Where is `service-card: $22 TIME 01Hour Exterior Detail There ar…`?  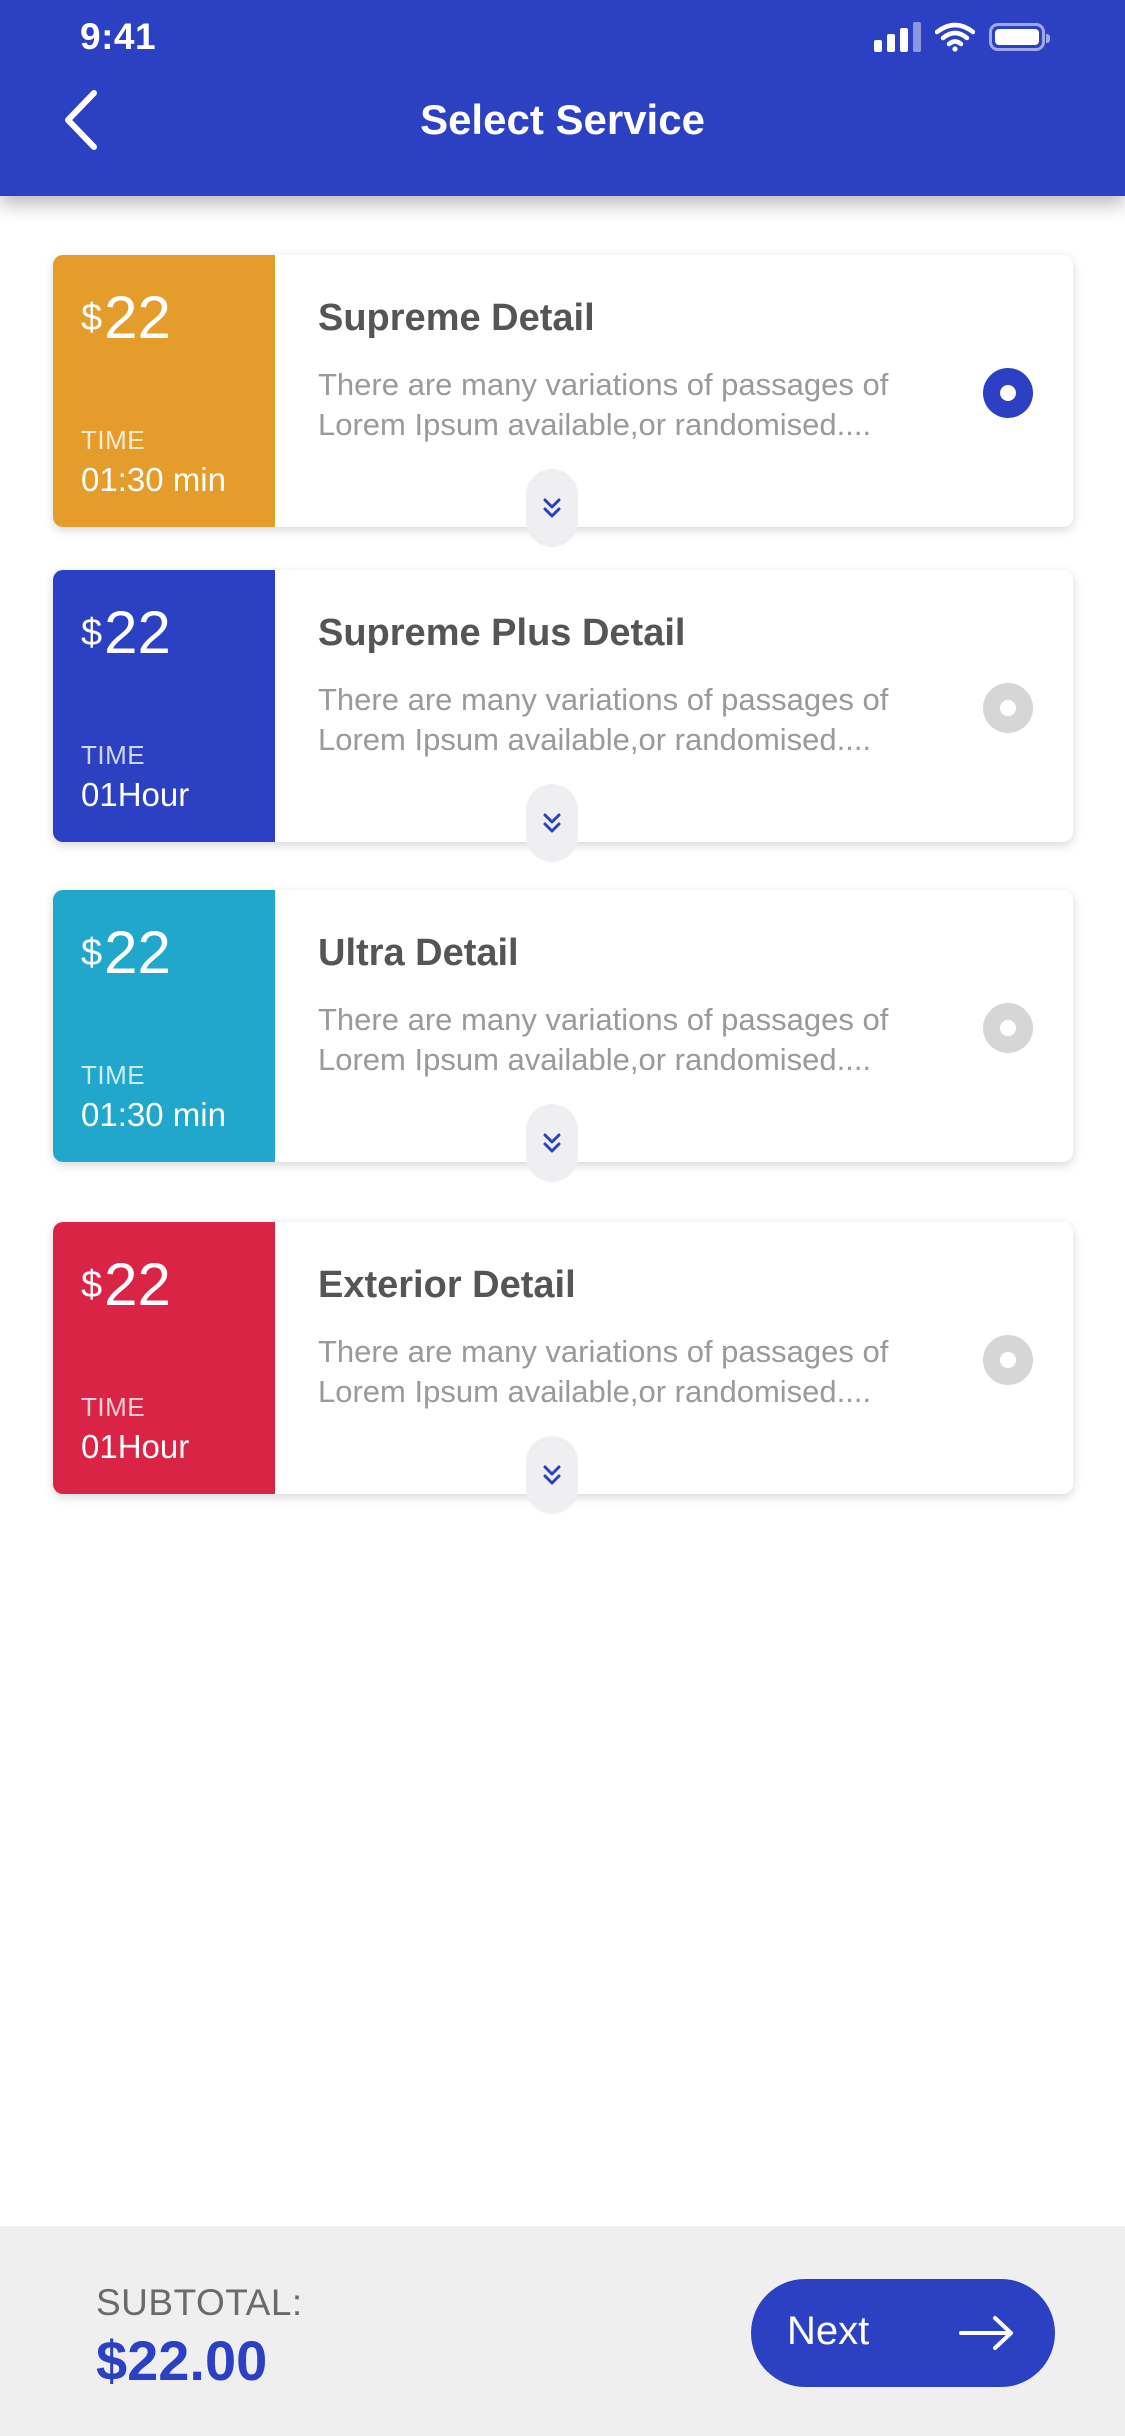 service-card: $22 TIME 01Hour Exterior Detail There ar… is located at coordinates (563, 1368).